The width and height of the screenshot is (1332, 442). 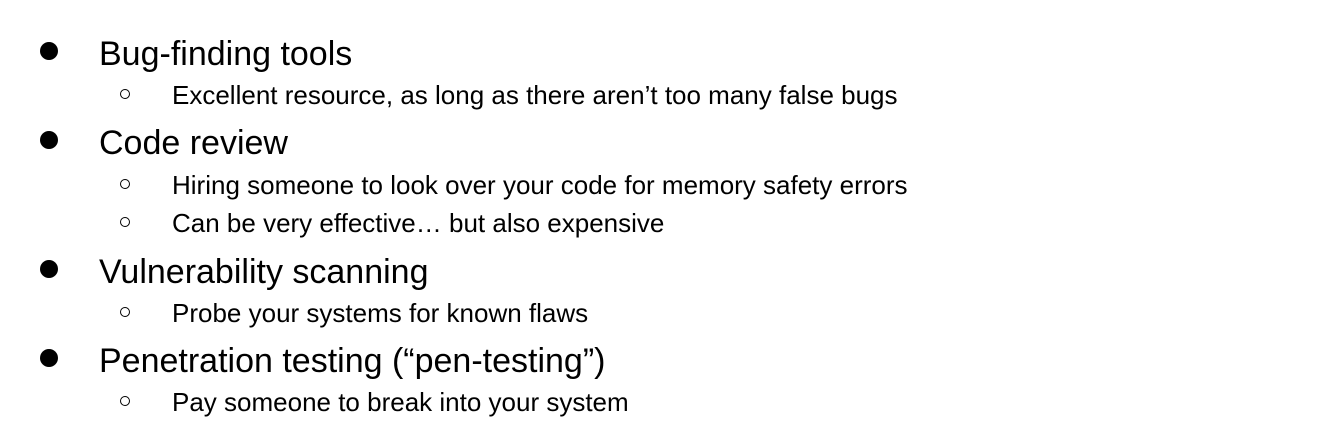 What do you see at coordinates (264, 272) in the screenshot?
I see `bullet-text: Vulnerability scanning` at bounding box center [264, 272].